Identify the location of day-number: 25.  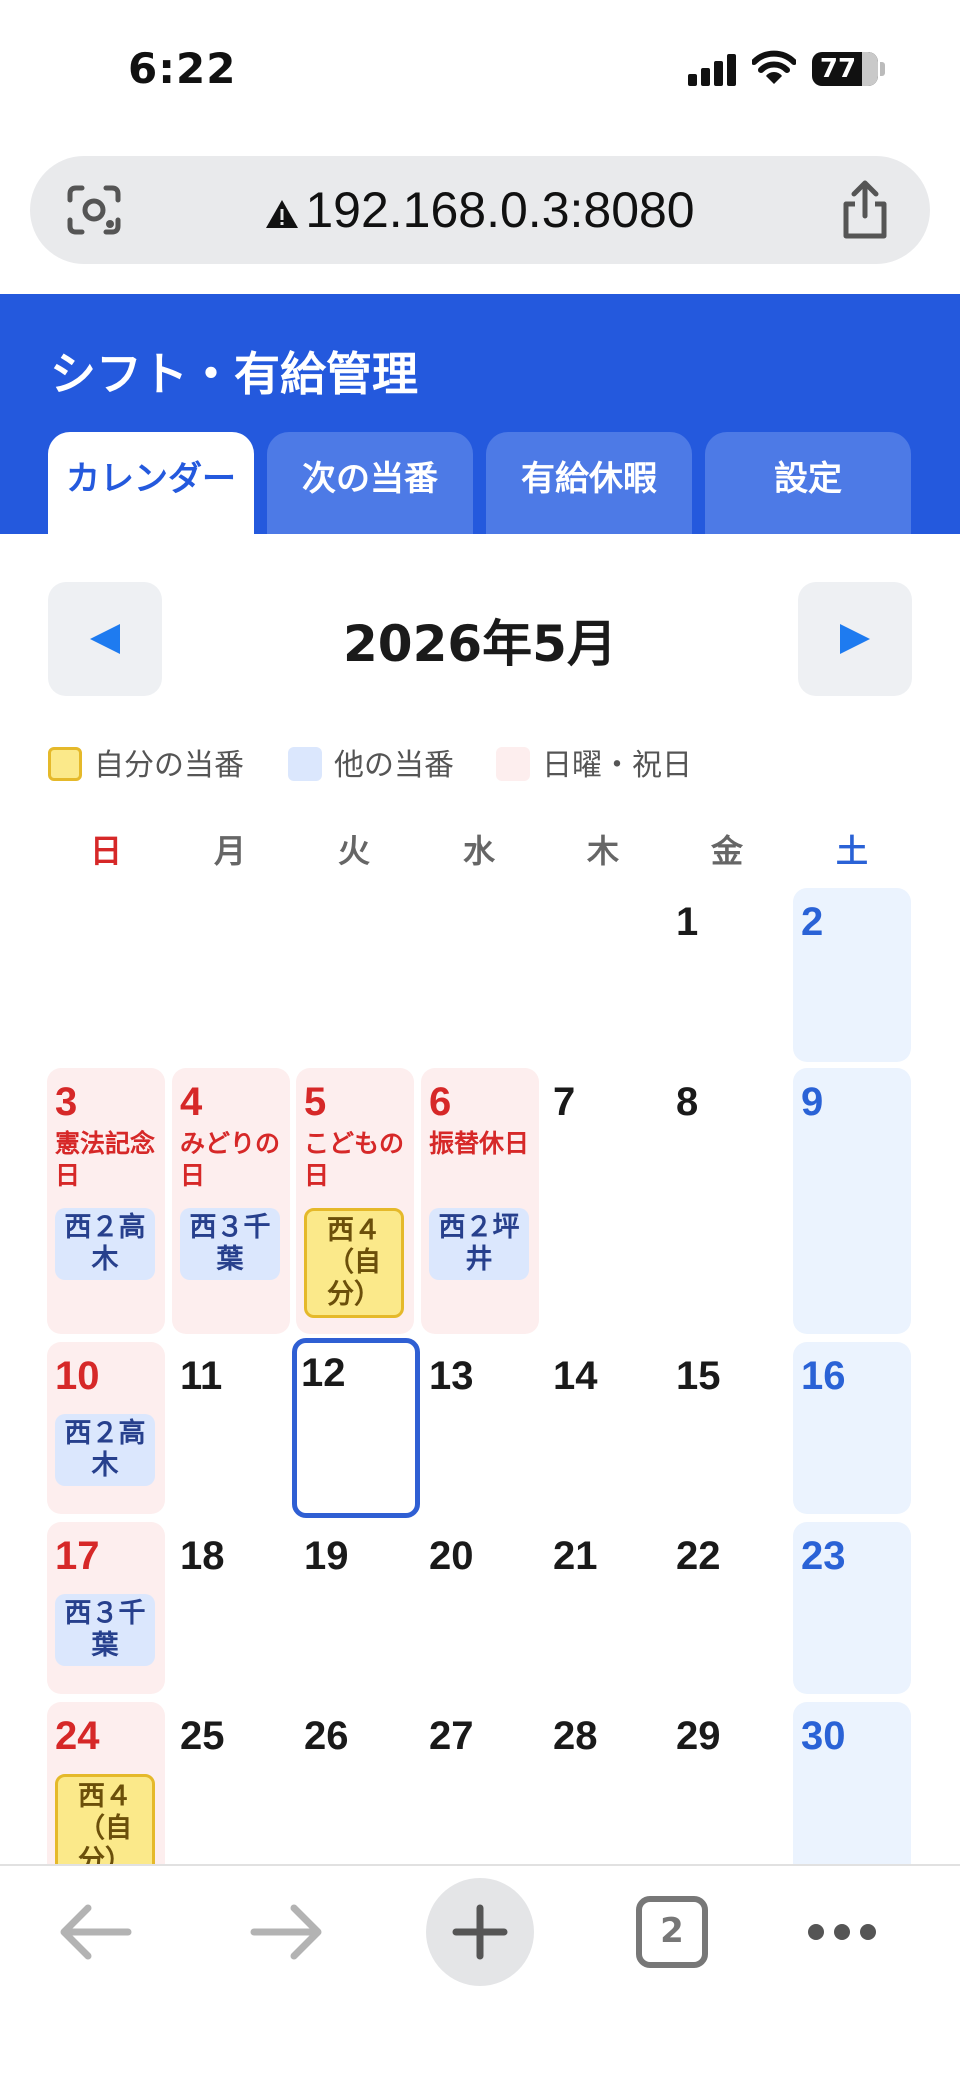
(202, 1736).